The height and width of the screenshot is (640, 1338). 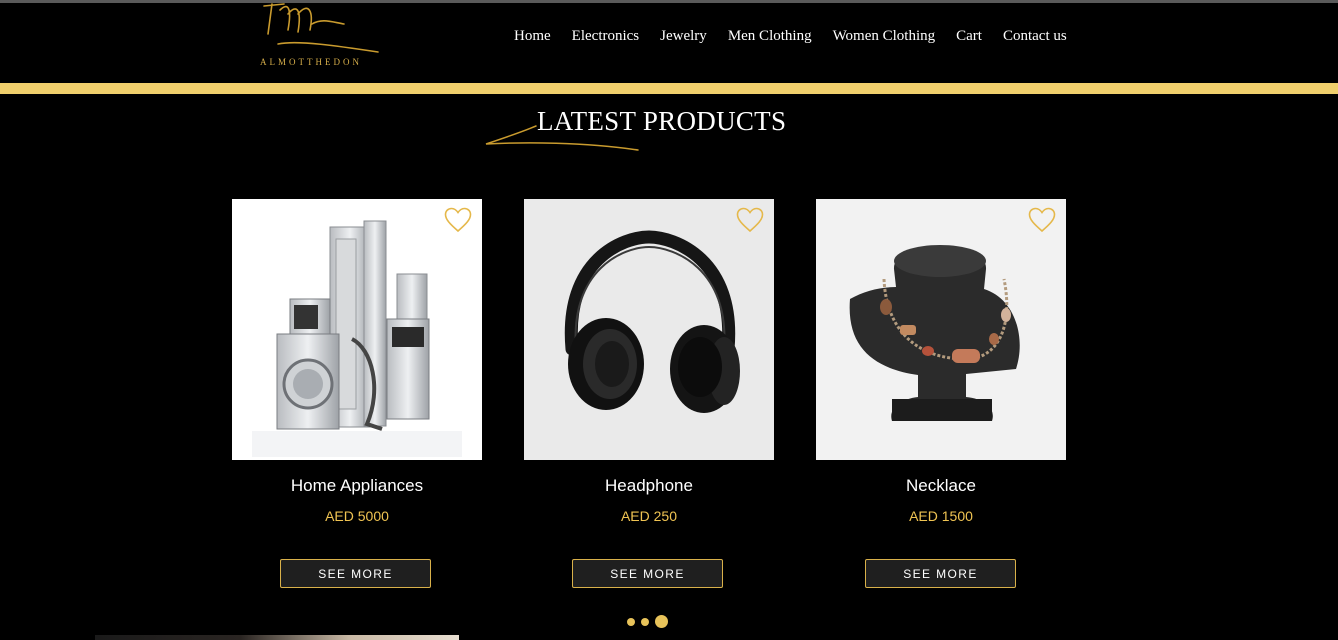 What do you see at coordinates (652, 321) in the screenshot?
I see `headphone-illustration` at bounding box center [652, 321].